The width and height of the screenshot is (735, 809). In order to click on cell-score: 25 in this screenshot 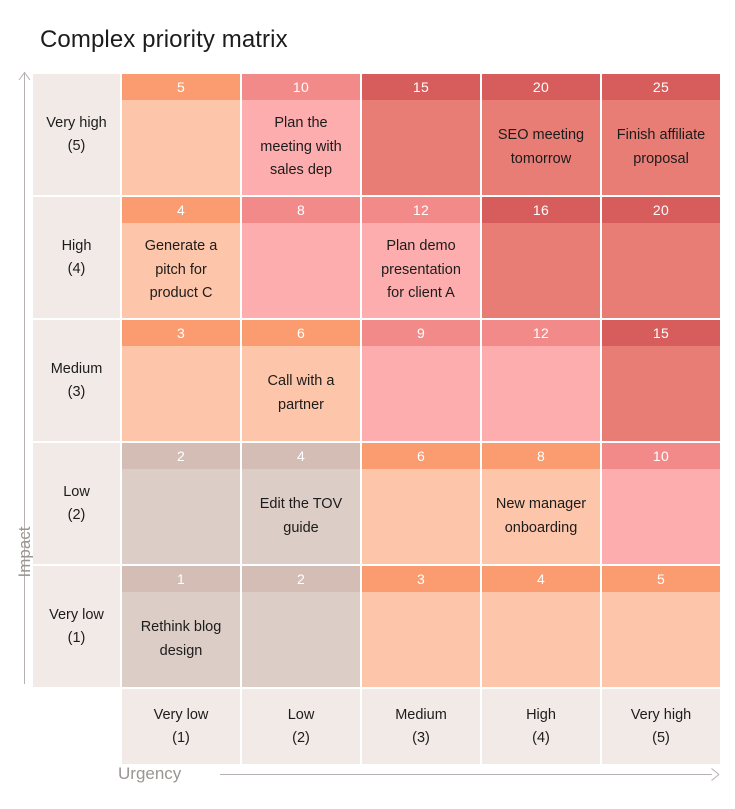, I will do `click(661, 87)`.